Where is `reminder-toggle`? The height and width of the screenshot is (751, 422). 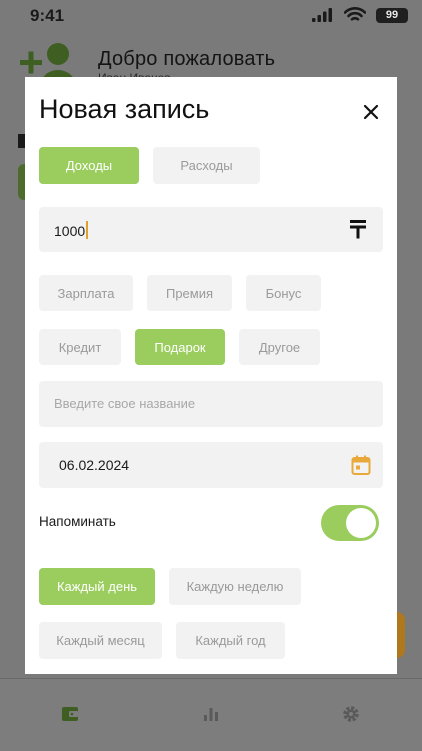
reminder-toggle is located at coordinates (350, 523).